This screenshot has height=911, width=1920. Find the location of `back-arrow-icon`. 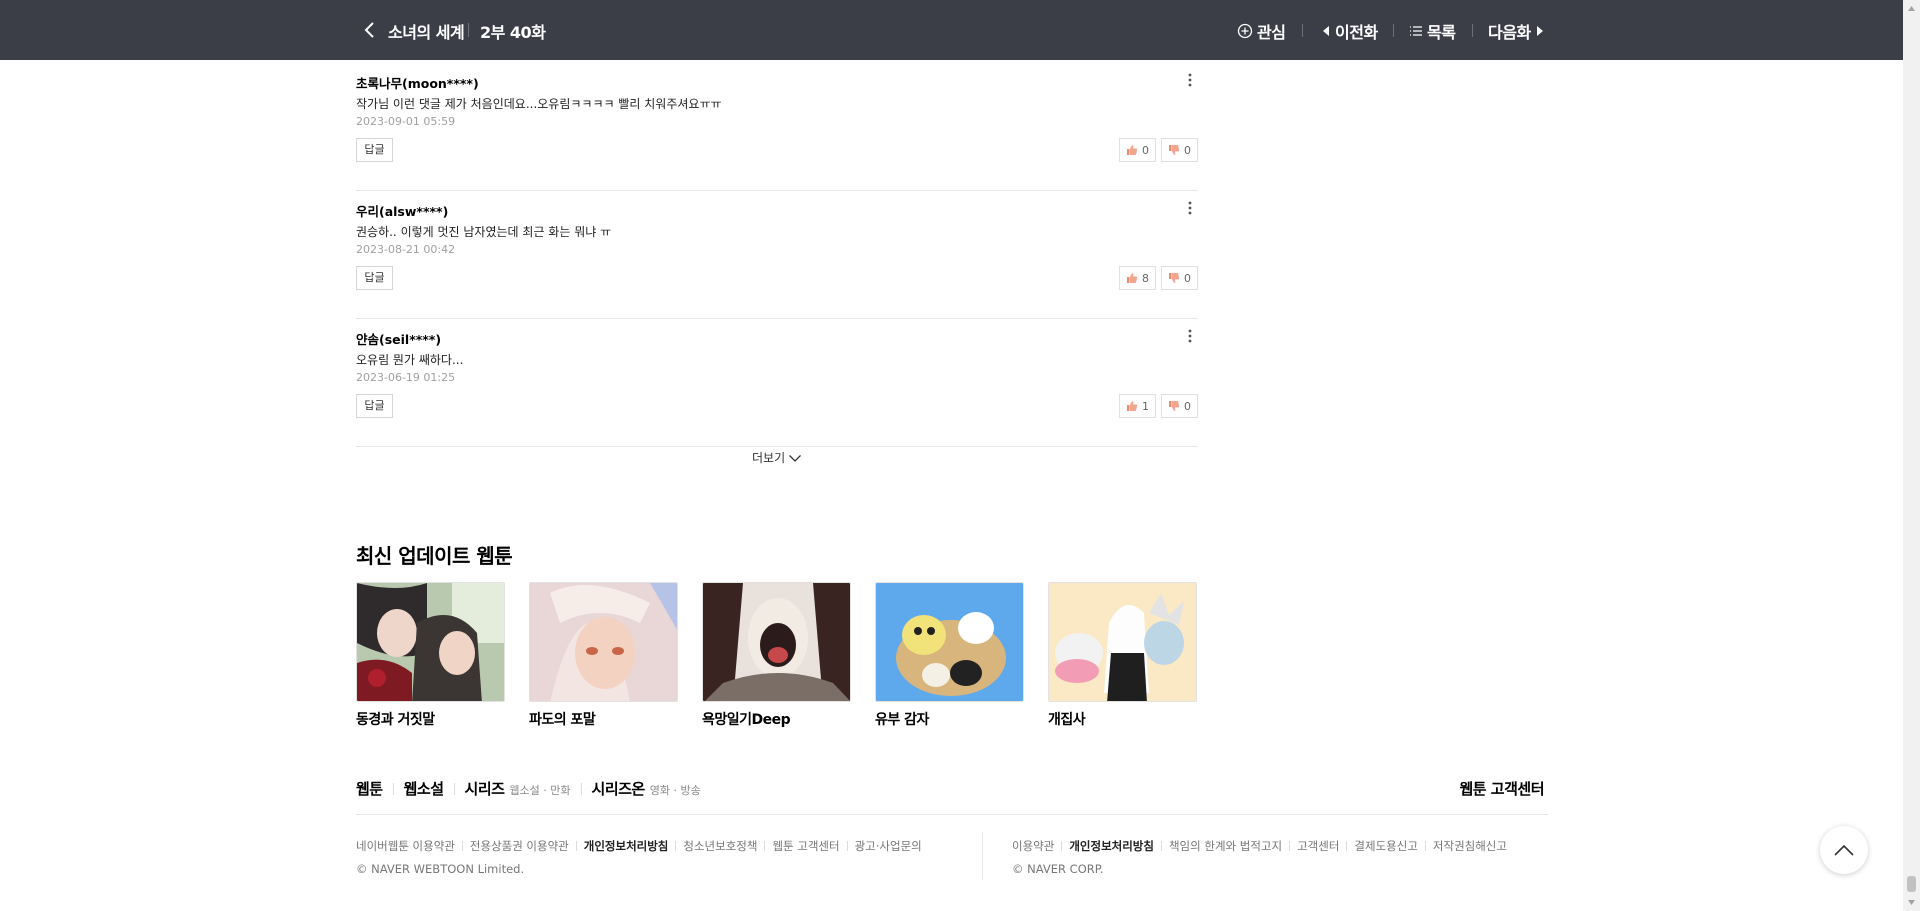

back-arrow-icon is located at coordinates (370, 30).